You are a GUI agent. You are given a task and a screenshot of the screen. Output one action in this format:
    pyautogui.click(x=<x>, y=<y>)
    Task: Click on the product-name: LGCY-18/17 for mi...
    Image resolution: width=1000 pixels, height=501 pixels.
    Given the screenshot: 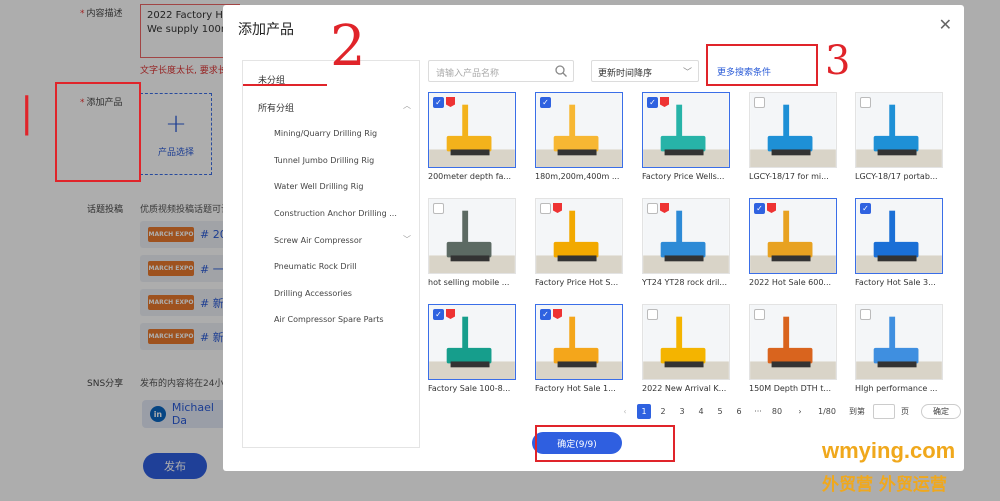 What is the action you would take?
    pyautogui.click(x=789, y=176)
    